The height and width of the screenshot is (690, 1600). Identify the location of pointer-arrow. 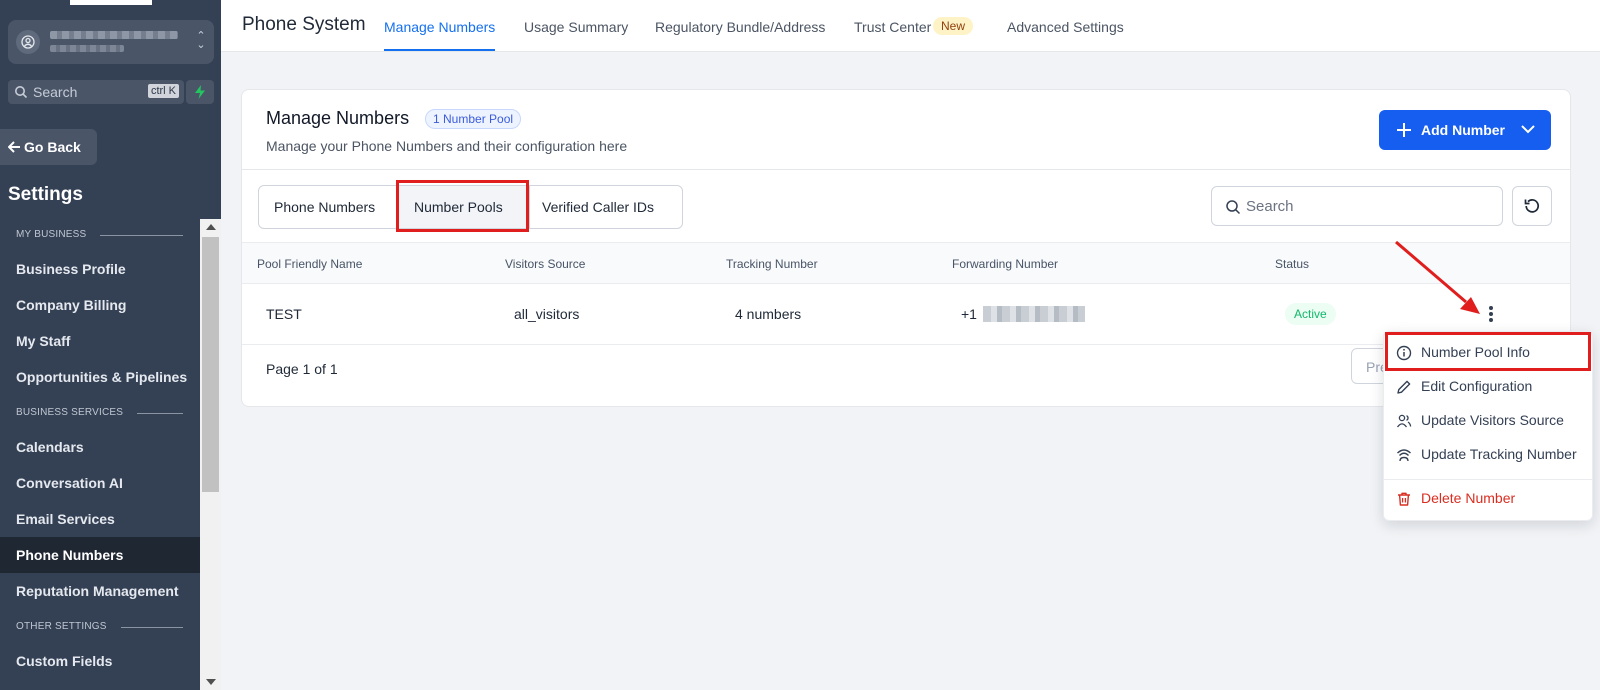
(1437, 277).